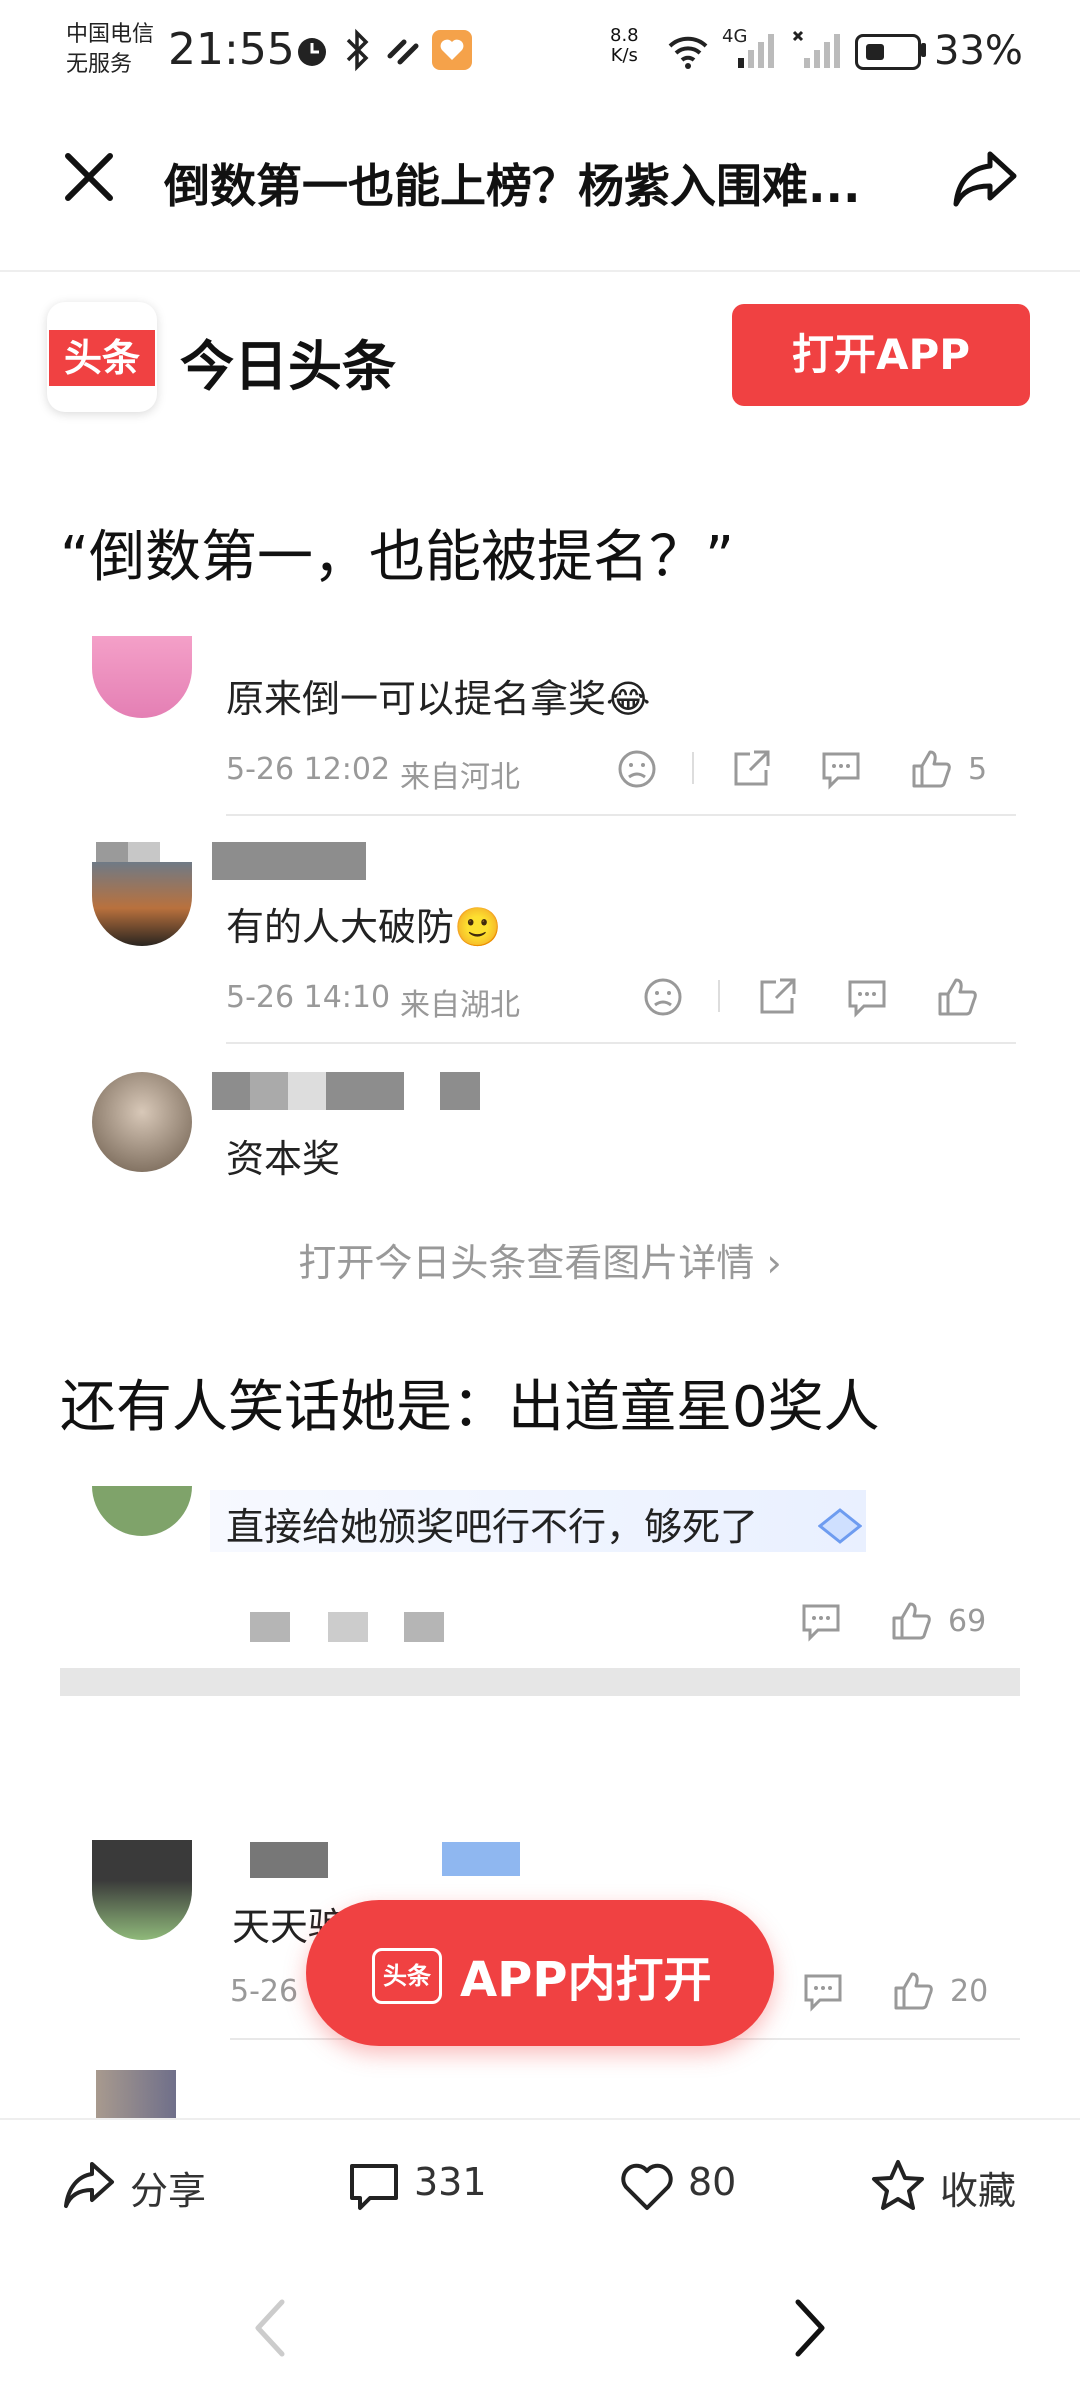  I want to click on like-count: 20, so click(969, 1991).